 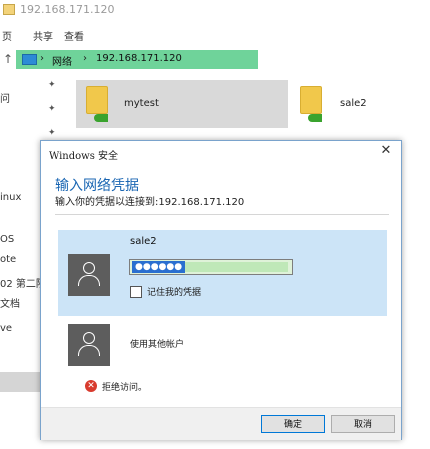 What do you see at coordinates (5, 97) in the screenshot?
I see `nav-item: 问` at bounding box center [5, 97].